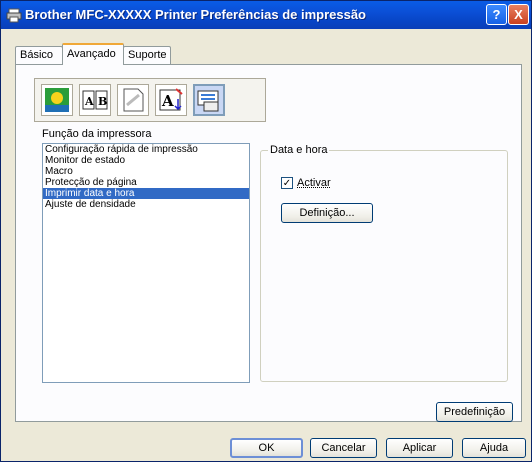 This screenshot has height=462, width=532. Describe the element at coordinates (209, 100) in the screenshot. I see `device-options-icon` at that location.